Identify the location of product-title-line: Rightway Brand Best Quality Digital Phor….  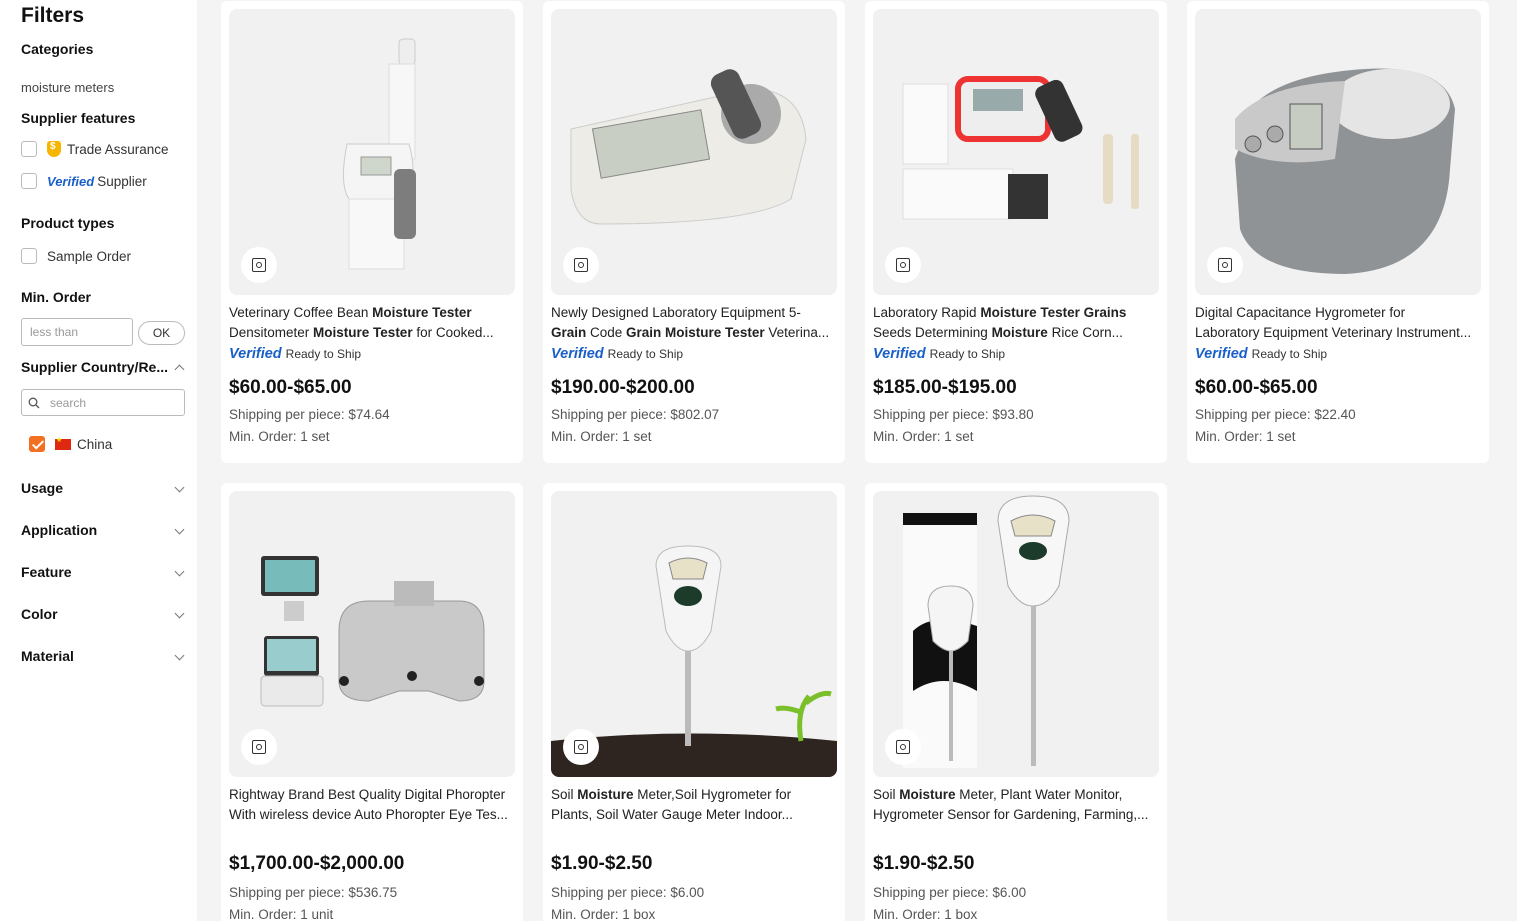
(367, 794).